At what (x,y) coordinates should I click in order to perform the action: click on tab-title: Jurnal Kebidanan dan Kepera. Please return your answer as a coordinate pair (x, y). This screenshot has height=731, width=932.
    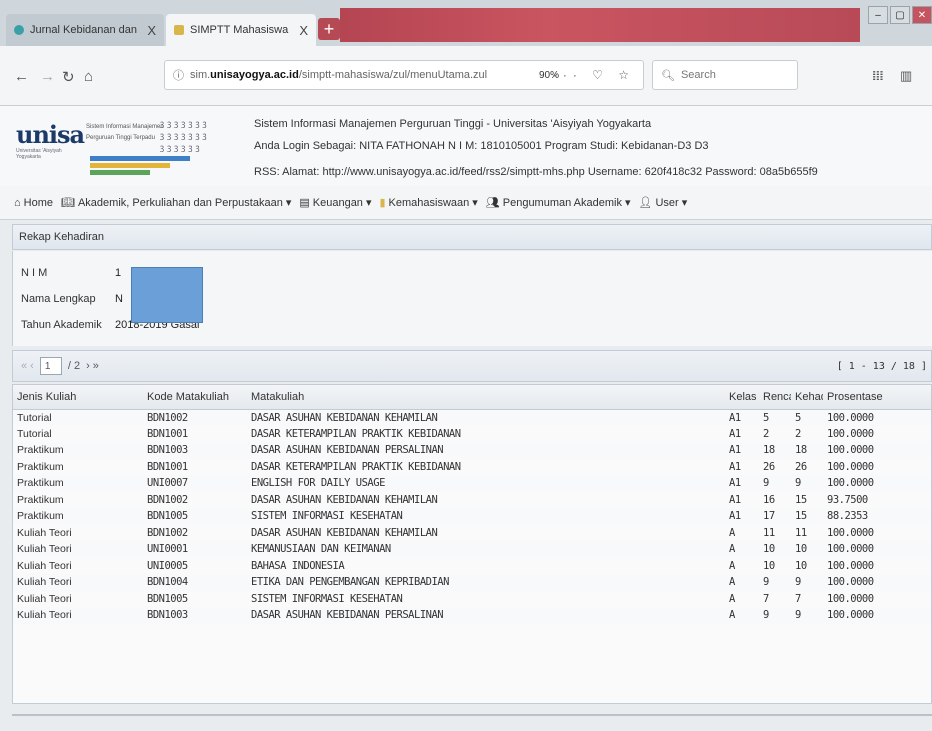
    Looking at the image, I should click on (85, 30).